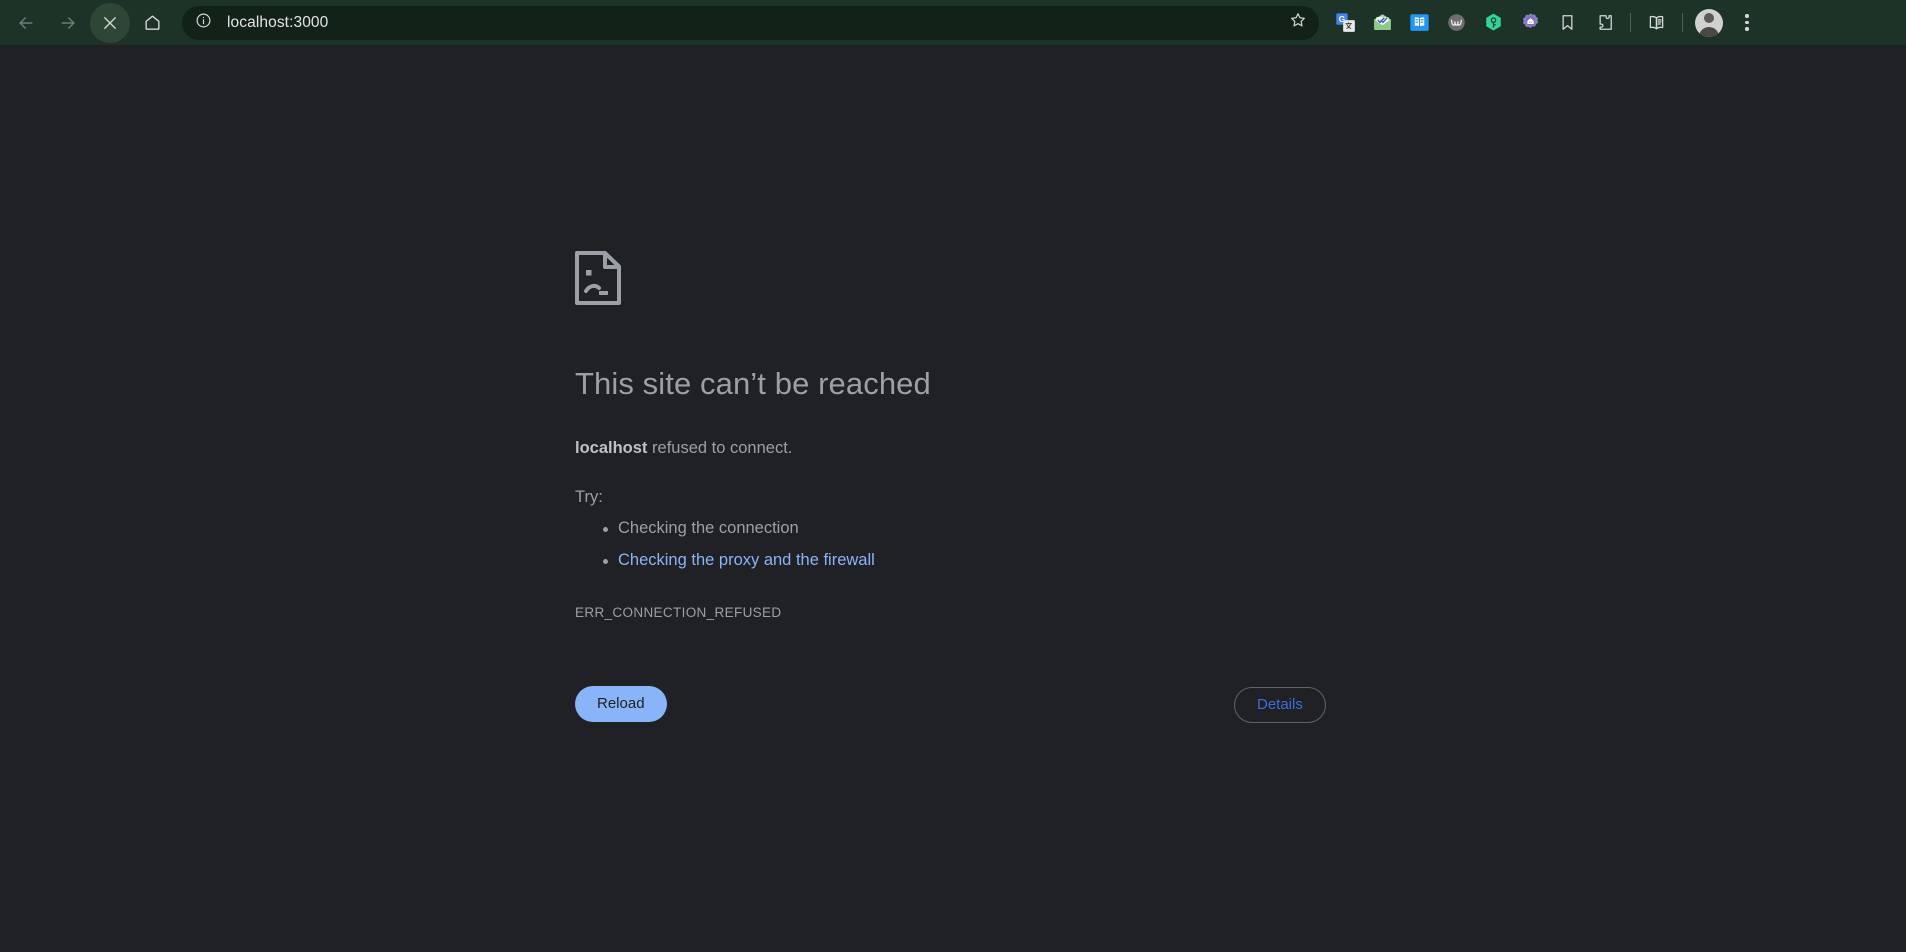 This screenshot has height=952, width=1906. I want to click on avatar, so click(1709, 22).